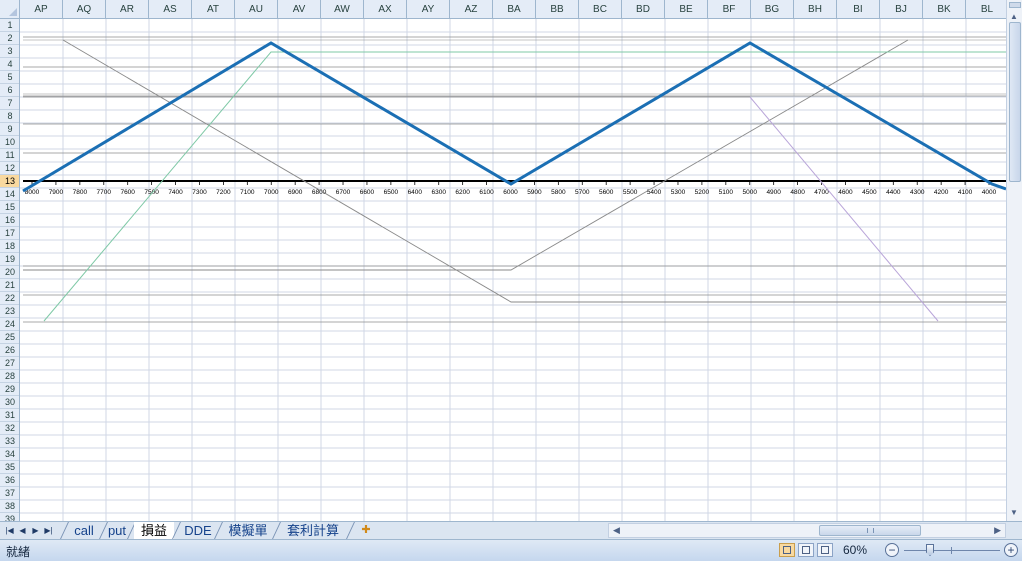 This screenshot has height=561, width=1022. Describe the element at coordinates (366, 530) in the screenshot. I see `insert-sheet-icon: ✚` at that location.